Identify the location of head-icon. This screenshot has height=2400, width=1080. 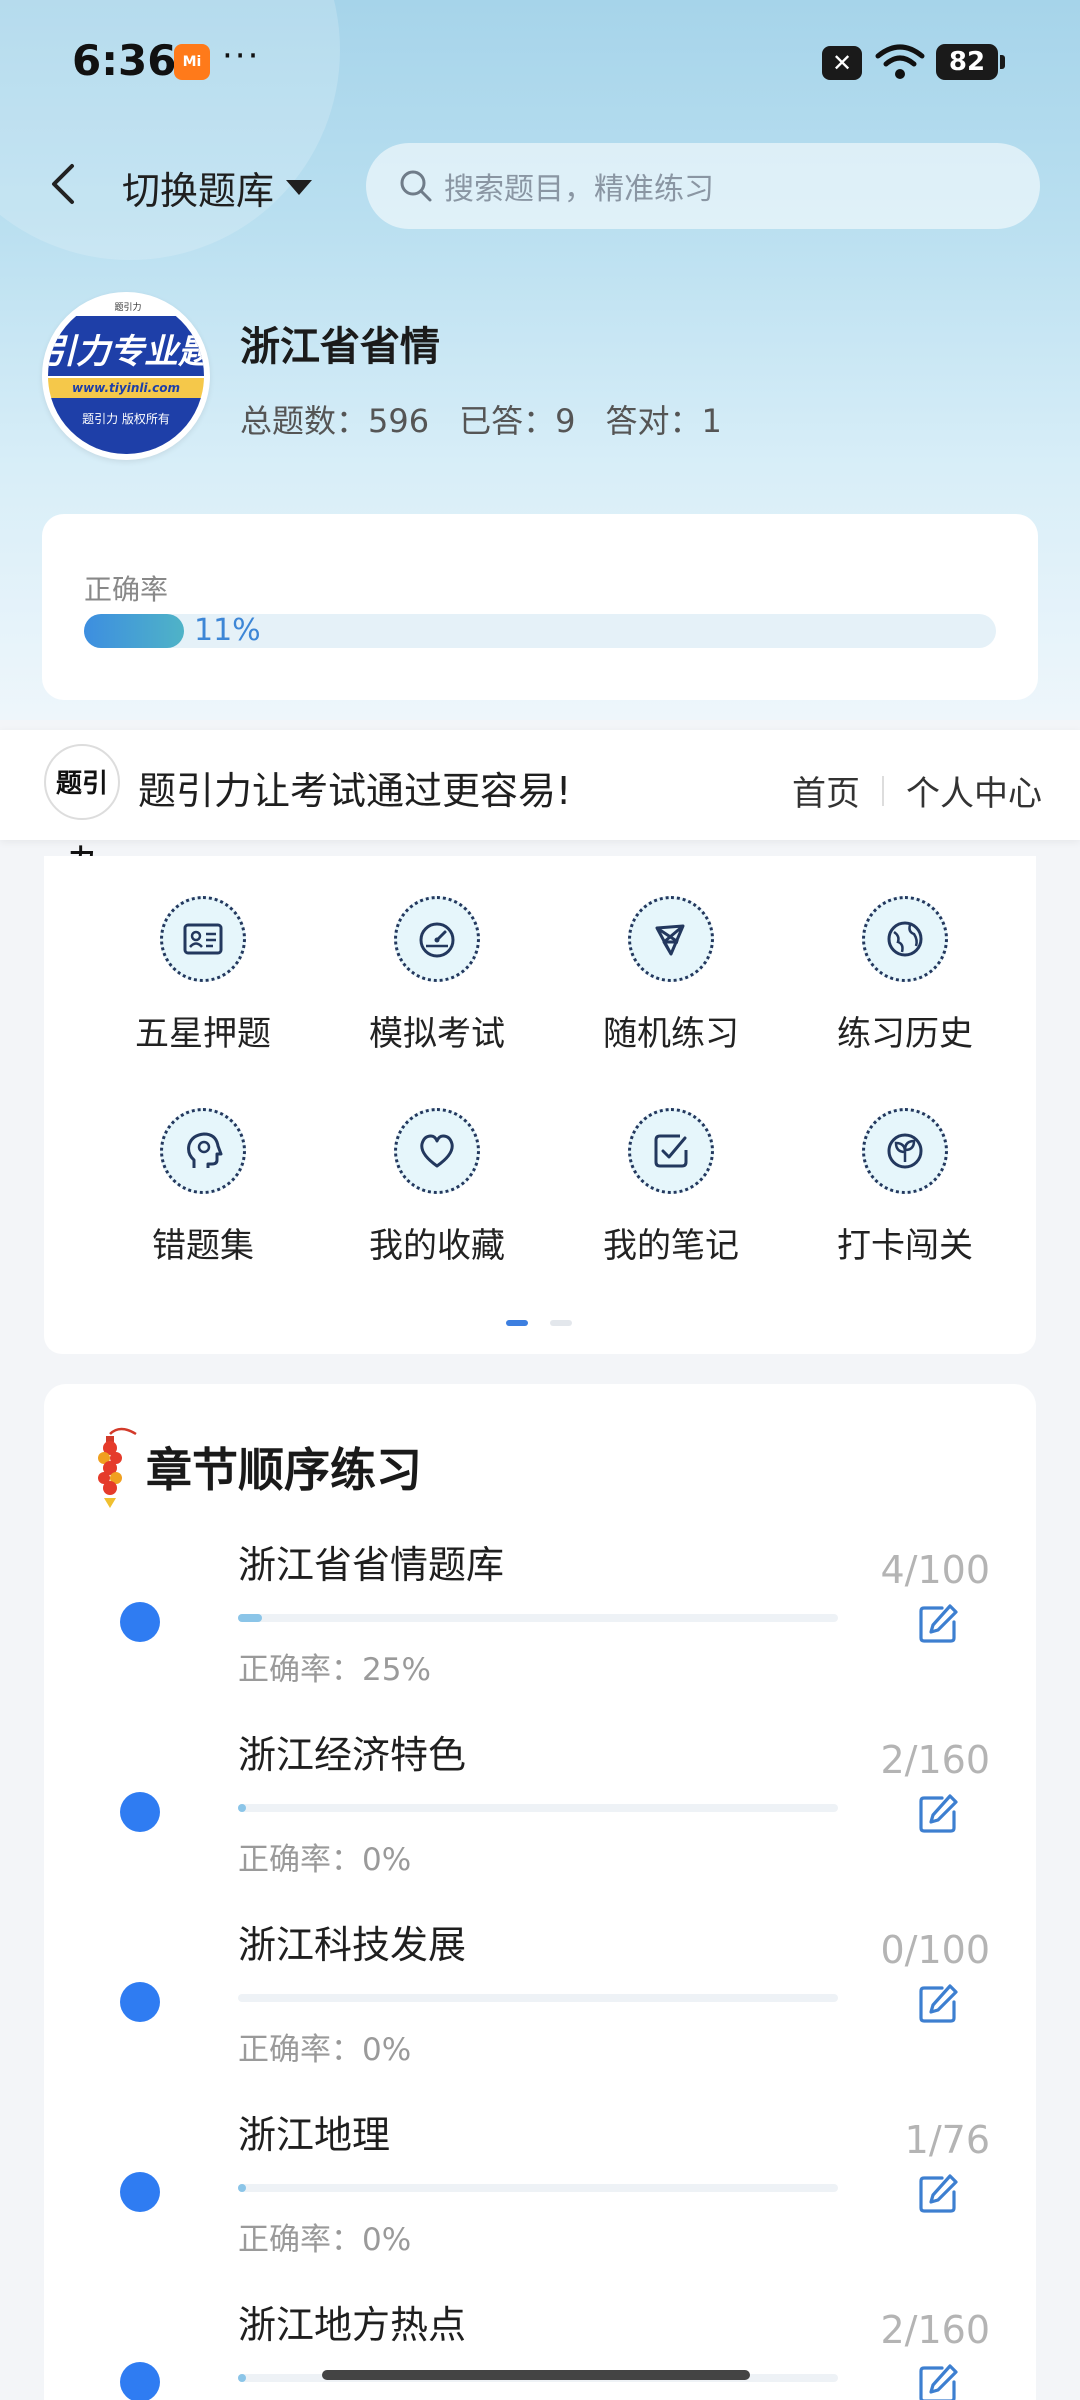
(203, 1151).